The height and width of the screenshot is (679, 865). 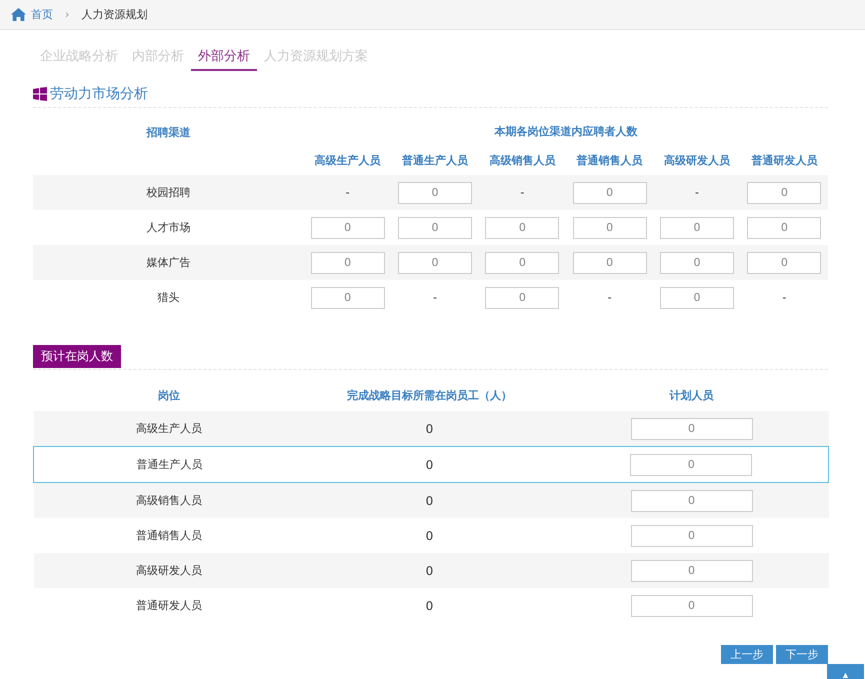 I want to click on current-page: 人力资源规划, so click(x=114, y=14).